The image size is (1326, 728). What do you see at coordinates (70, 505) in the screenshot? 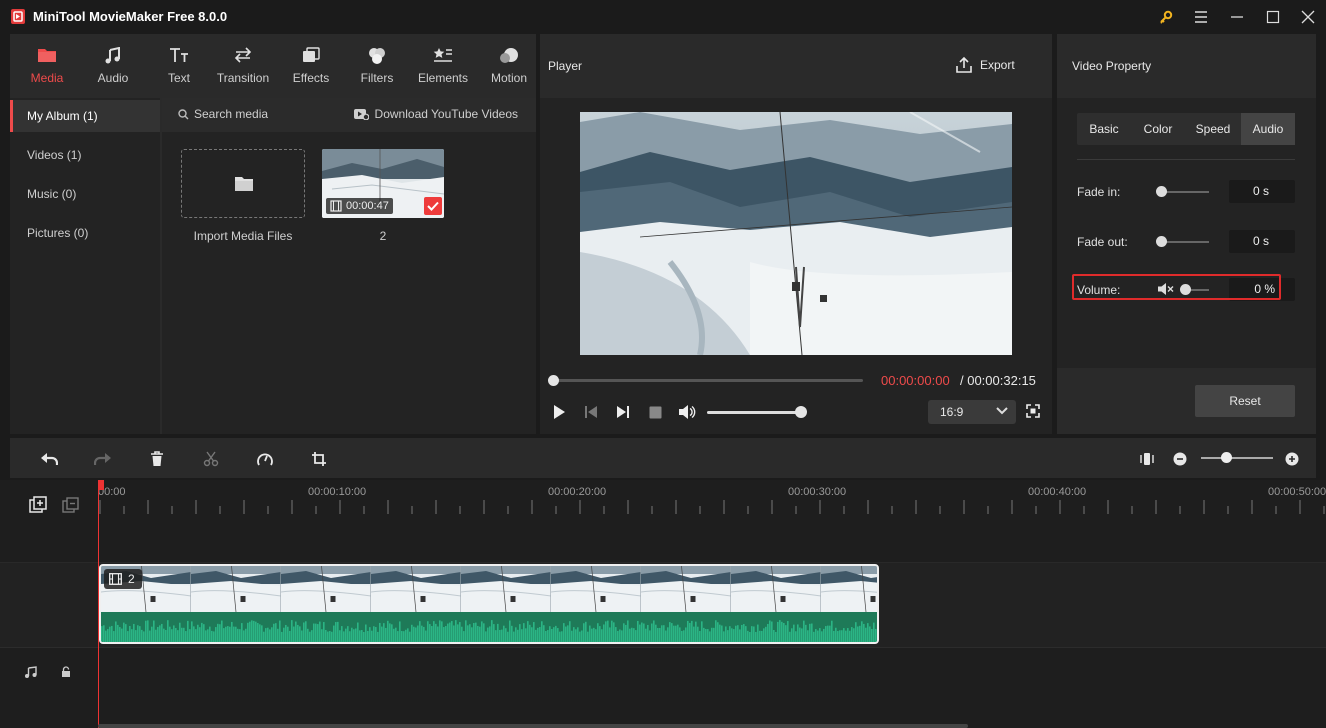
I see `remove-track-icon` at bounding box center [70, 505].